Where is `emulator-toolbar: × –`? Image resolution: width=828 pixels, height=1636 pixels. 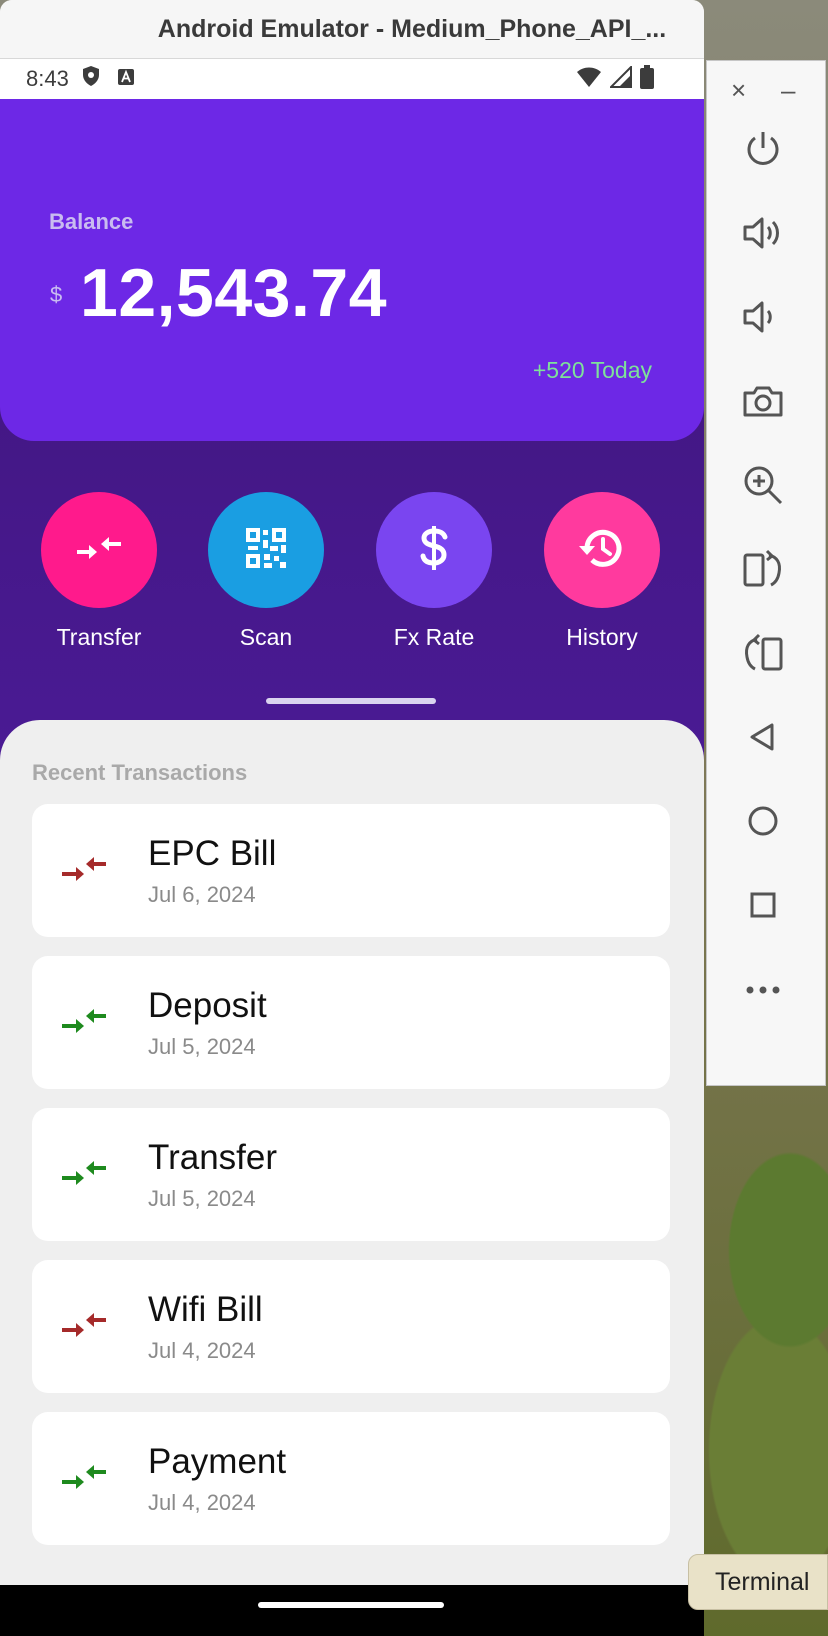
emulator-toolbar: × – is located at coordinates (766, 573).